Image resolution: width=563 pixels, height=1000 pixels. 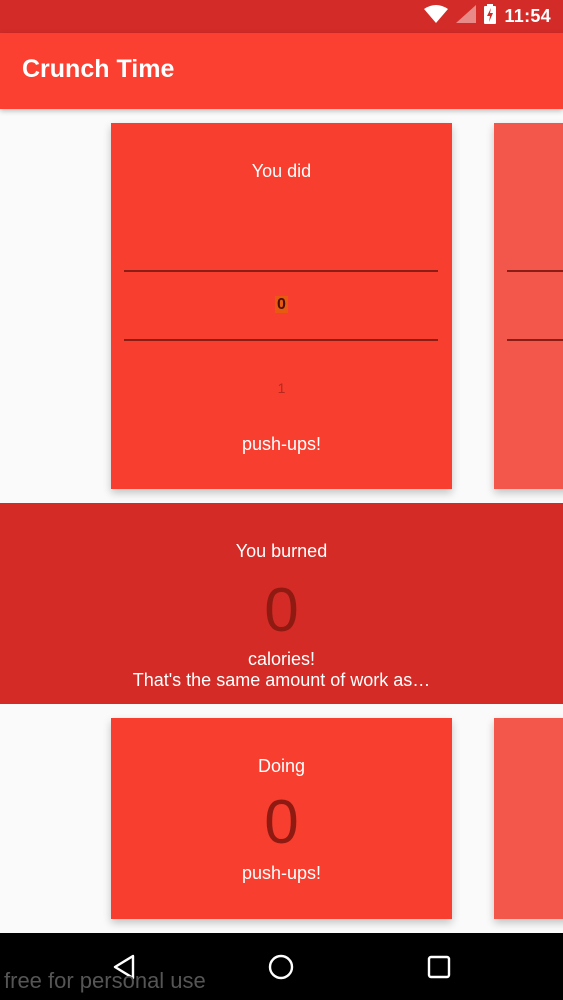 What do you see at coordinates (281, 610) in the screenshot?
I see `calories-value: 0` at bounding box center [281, 610].